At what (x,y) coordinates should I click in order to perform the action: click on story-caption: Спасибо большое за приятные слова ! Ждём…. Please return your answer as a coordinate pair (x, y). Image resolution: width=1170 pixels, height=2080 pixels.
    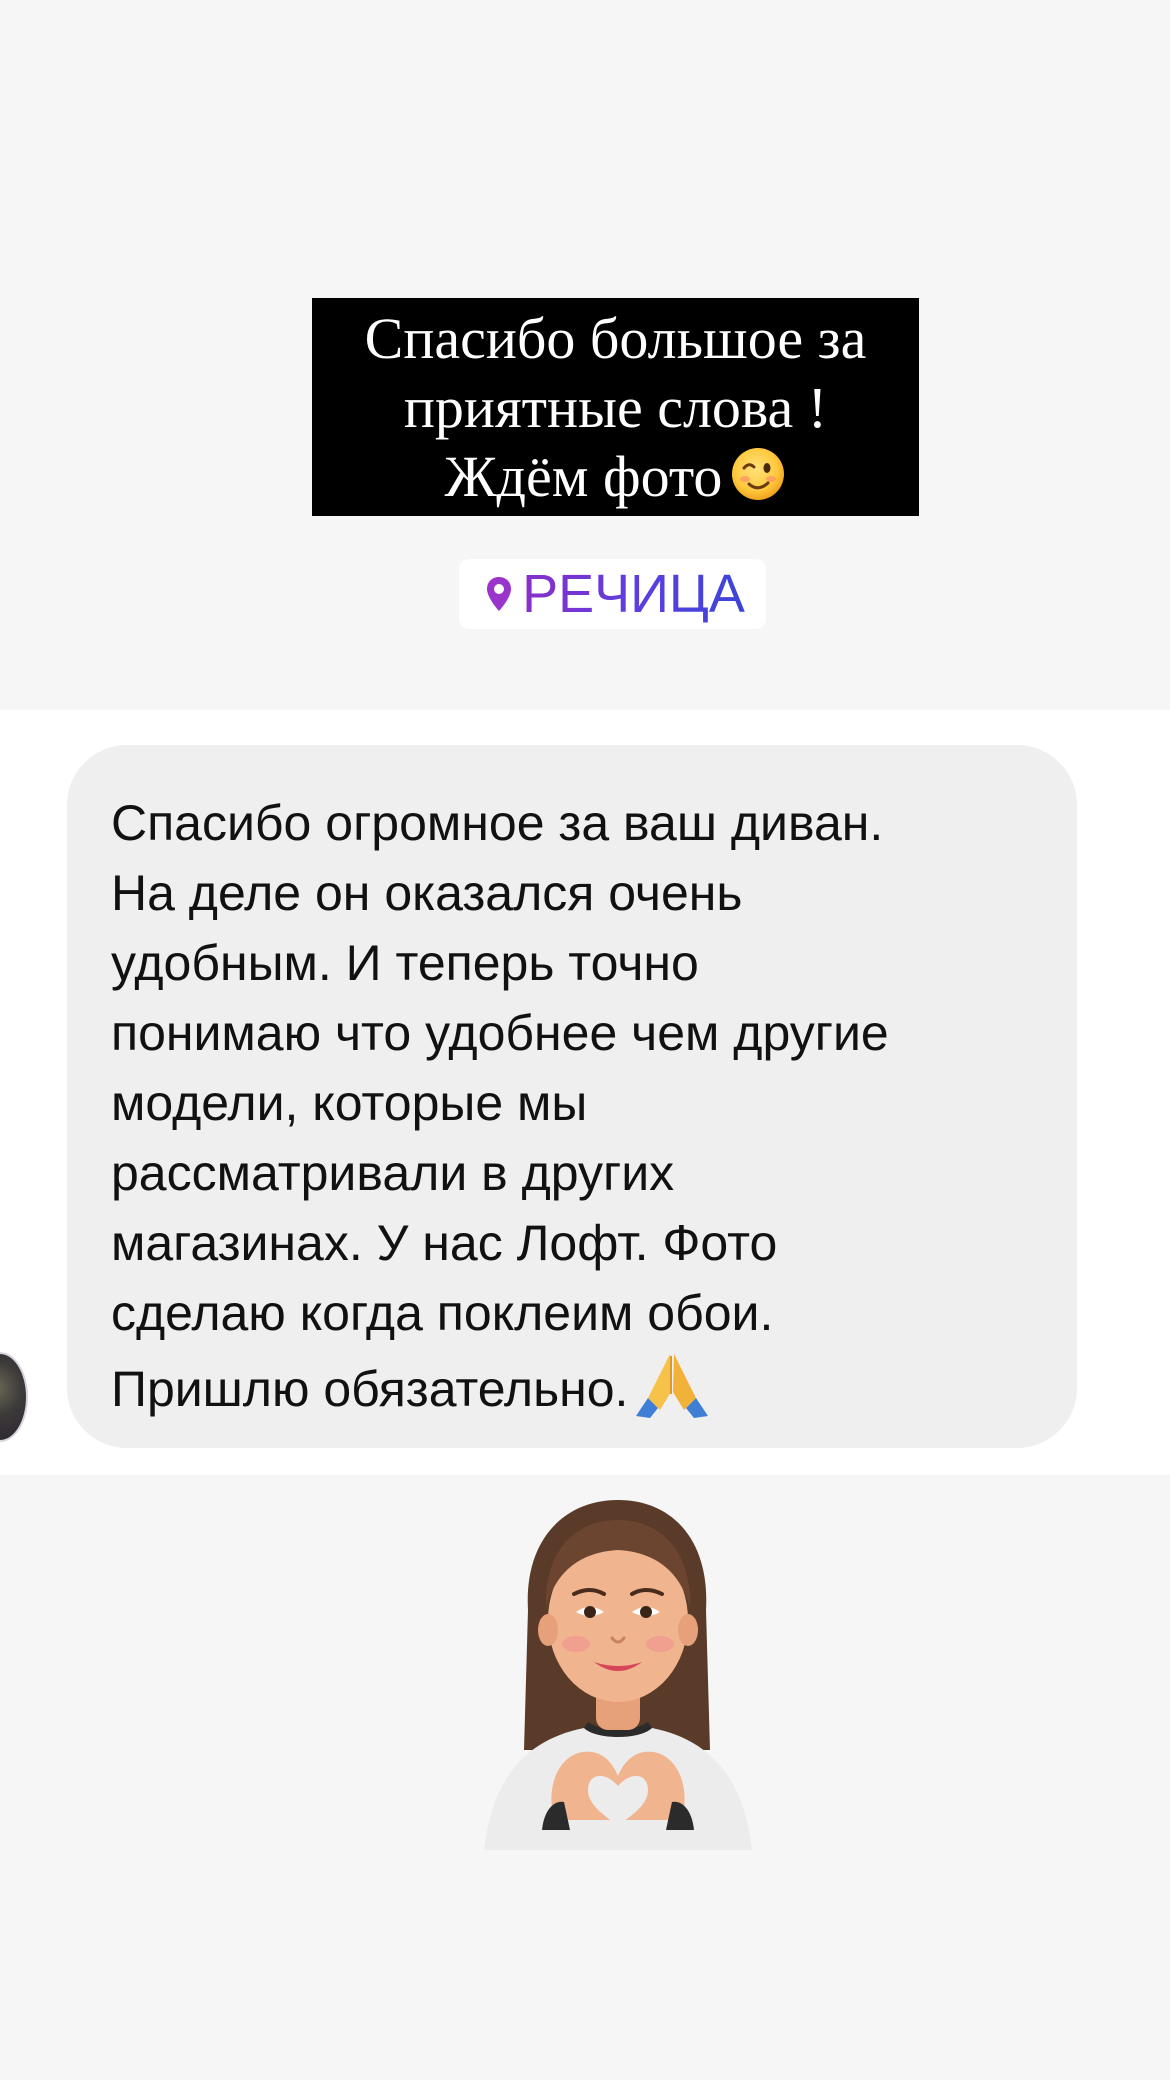
    Looking at the image, I should click on (615, 407).